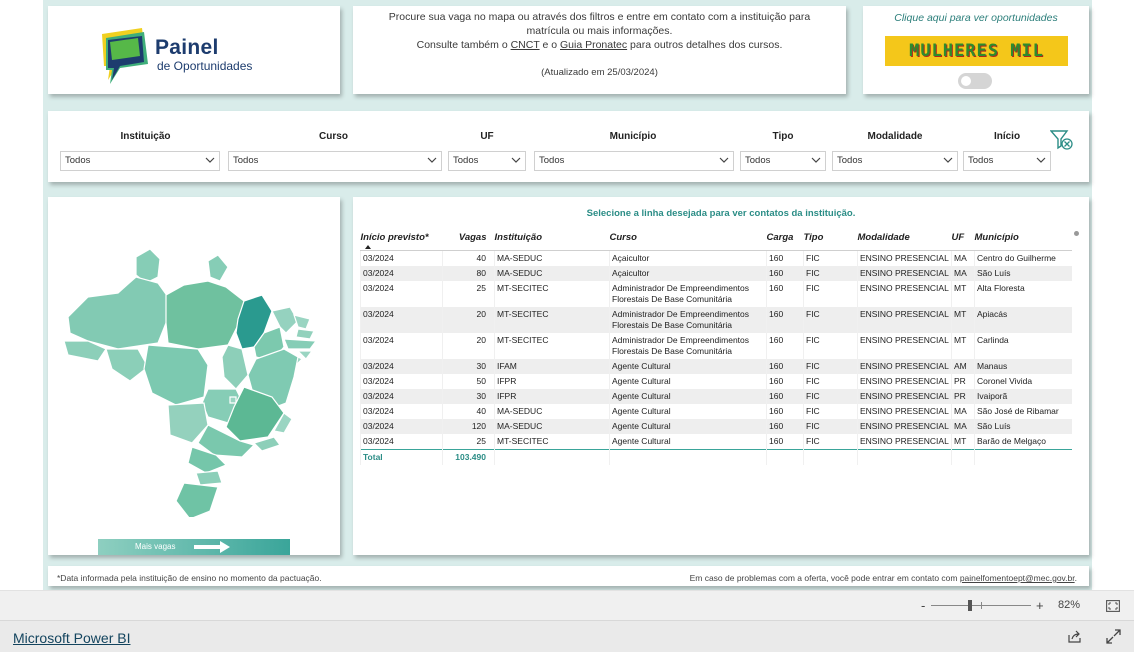 The image size is (1134, 652). I want to click on table-cell: Centro do Guilherme, so click(1023, 258).